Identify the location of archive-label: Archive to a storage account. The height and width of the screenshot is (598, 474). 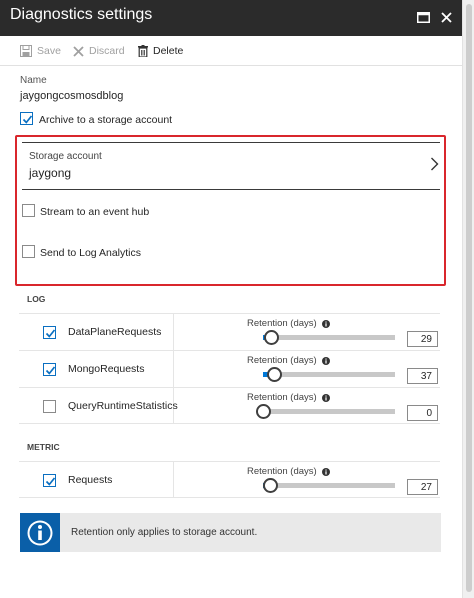
(106, 120).